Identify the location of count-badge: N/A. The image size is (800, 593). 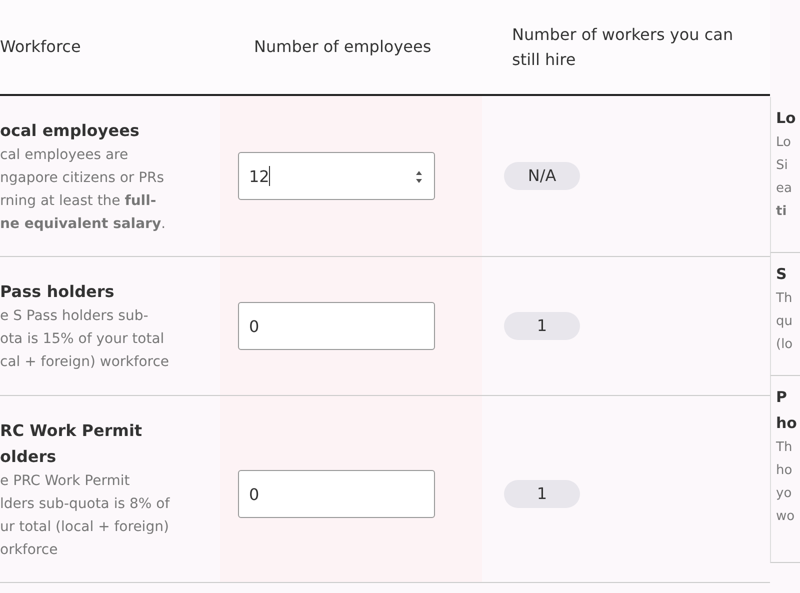
(542, 176).